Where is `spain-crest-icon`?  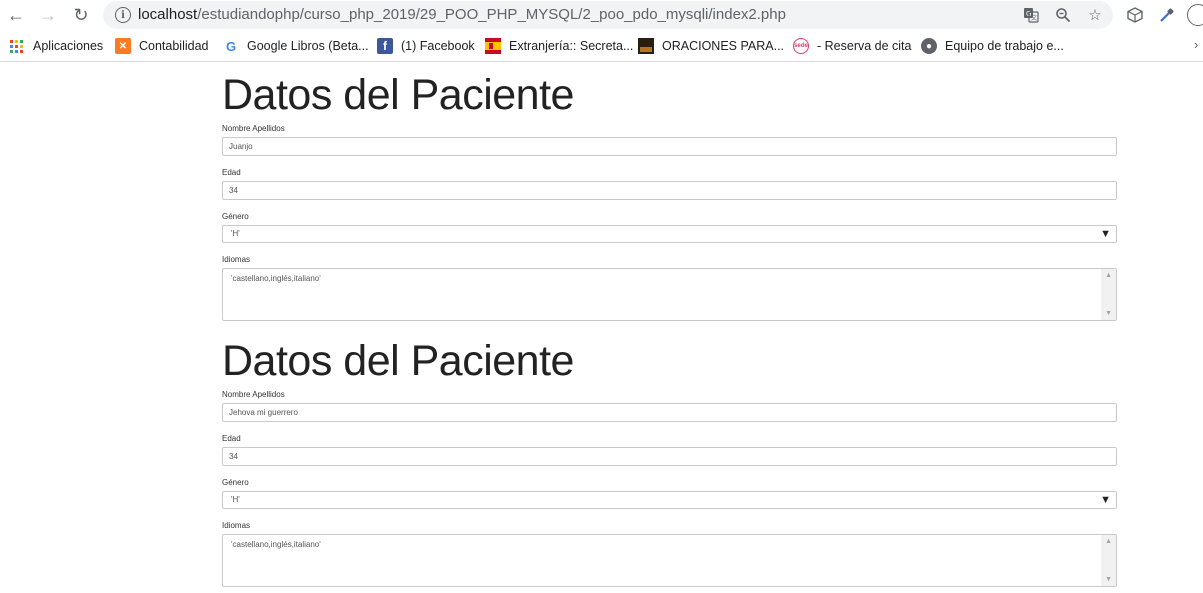 spain-crest-icon is located at coordinates (493, 46).